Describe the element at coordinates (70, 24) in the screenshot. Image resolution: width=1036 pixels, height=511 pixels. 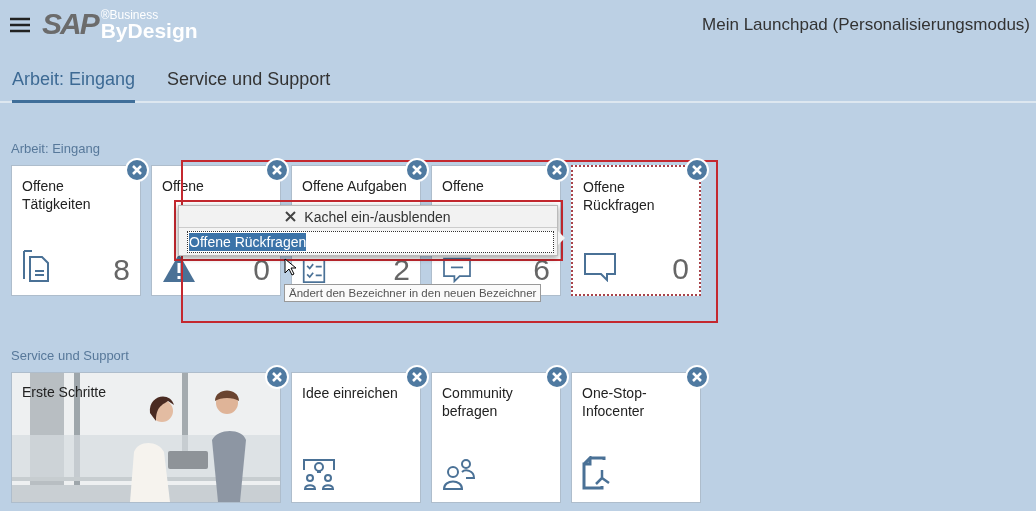
I see `logo-brand: SAP` at that location.